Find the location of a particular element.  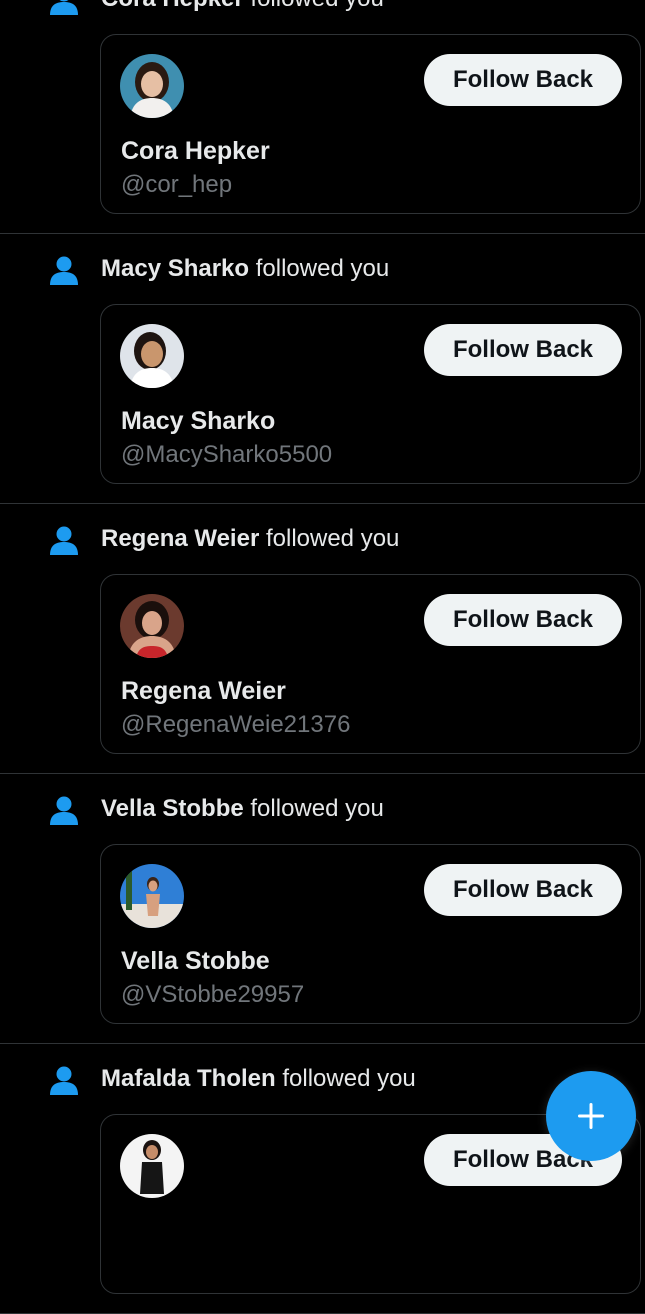

notification-headline: Mafalda Tholen followed you is located at coordinates (258, 1079).